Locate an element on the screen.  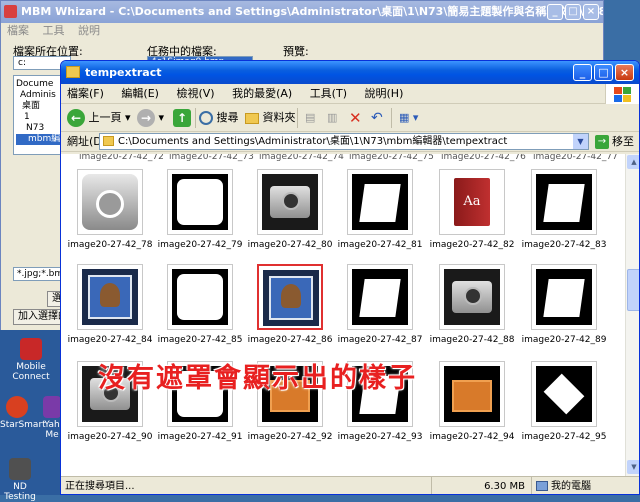
file-name-label: image20-27-42_93 is located at coordinates (380, 437).